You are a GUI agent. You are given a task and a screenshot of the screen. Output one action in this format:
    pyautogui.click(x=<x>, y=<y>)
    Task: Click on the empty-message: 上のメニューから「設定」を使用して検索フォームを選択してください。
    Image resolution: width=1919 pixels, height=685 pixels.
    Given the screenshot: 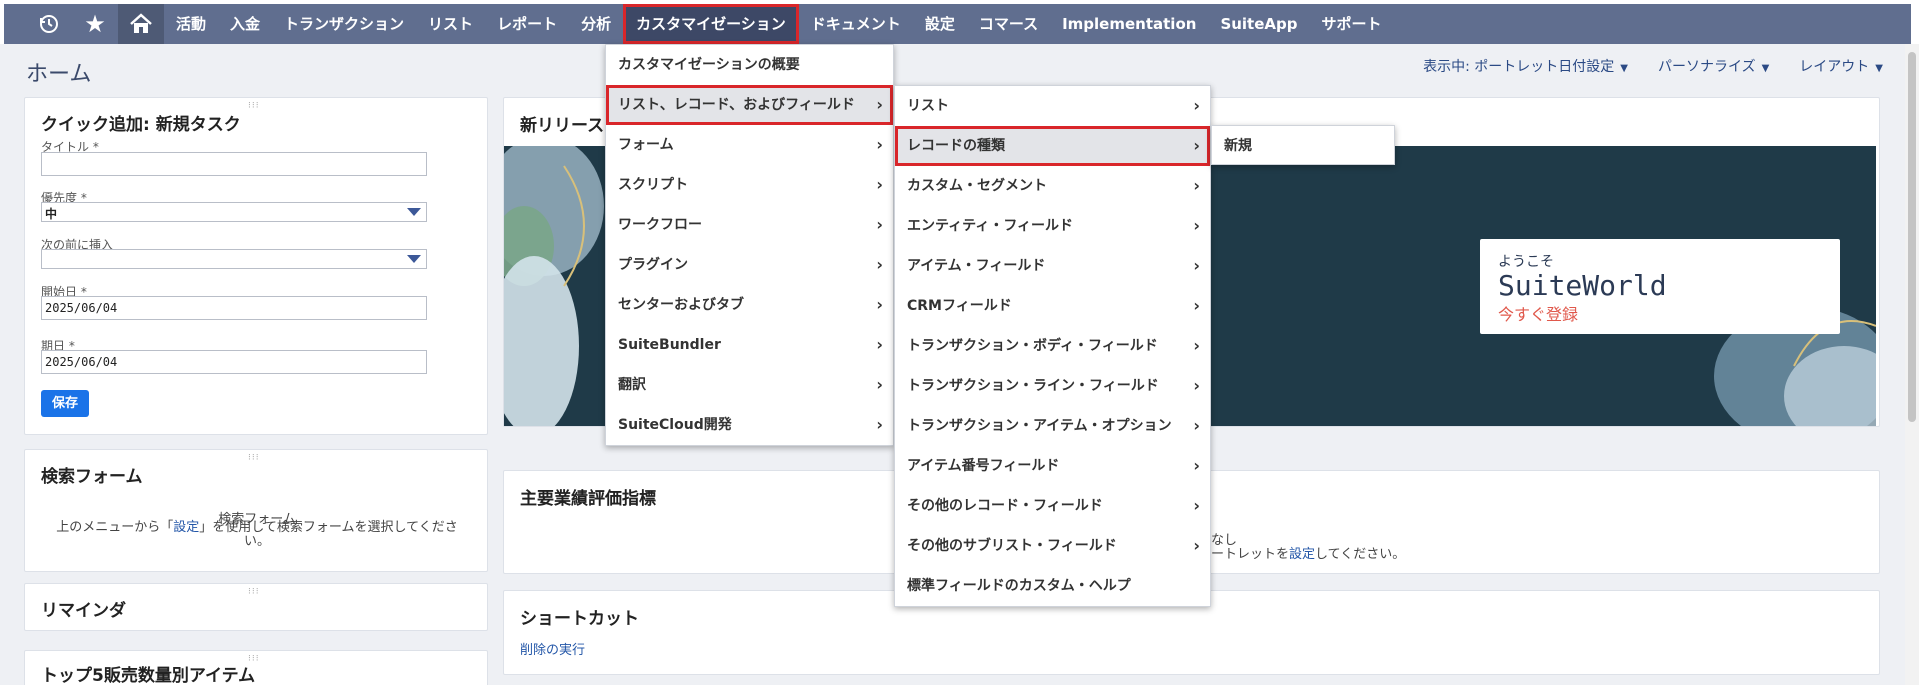 What is the action you would take?
    pyautogui.click(x=257, y=535)
    